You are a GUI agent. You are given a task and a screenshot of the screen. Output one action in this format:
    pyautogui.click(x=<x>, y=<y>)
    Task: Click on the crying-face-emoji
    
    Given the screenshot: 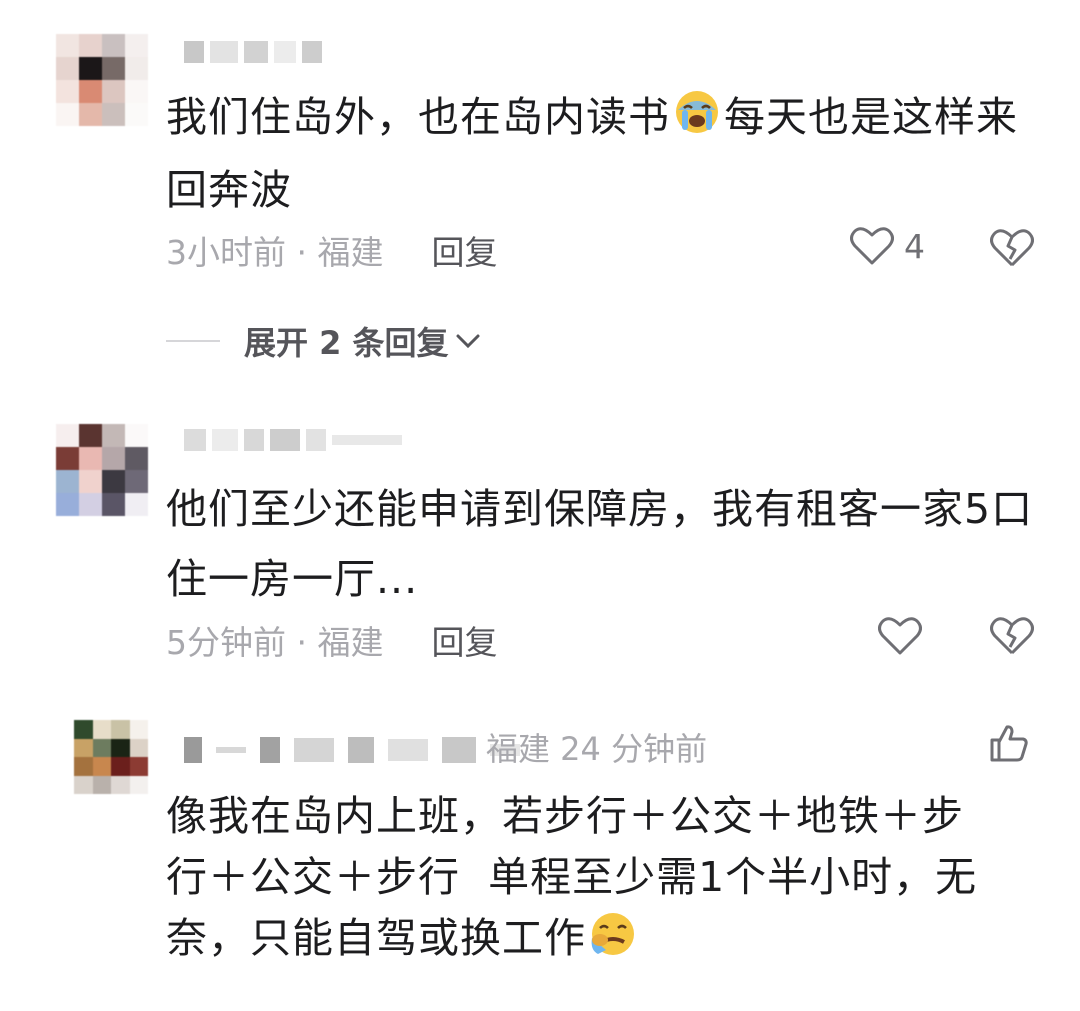 What is the action you would take?
    pyautogui.click(x=613, y=941)
    